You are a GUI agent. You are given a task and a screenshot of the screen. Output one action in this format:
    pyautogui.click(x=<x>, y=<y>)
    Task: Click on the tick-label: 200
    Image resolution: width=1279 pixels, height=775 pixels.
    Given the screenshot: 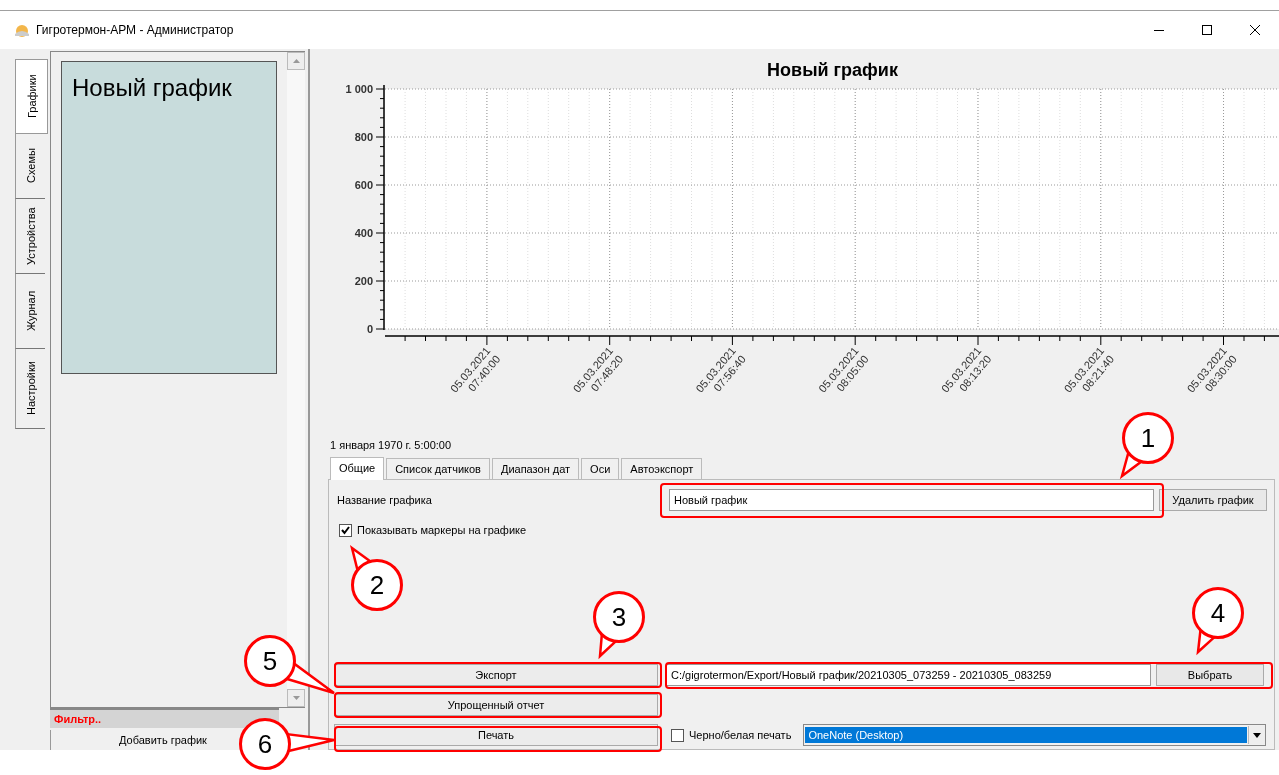 What is the action you would take?
    pyautogui.click(x=363, y=281)
    